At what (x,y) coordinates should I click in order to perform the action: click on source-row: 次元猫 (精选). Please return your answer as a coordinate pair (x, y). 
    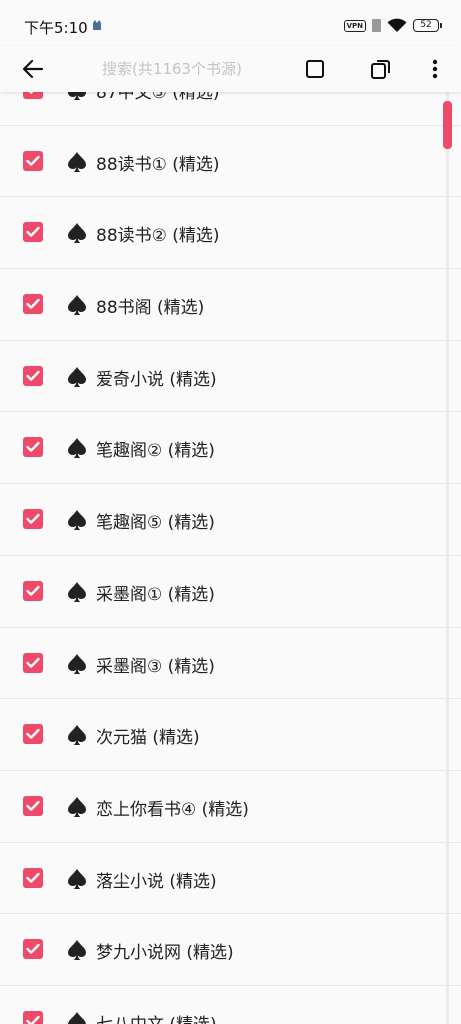
    Looking at the image, I should click on (230, 735).